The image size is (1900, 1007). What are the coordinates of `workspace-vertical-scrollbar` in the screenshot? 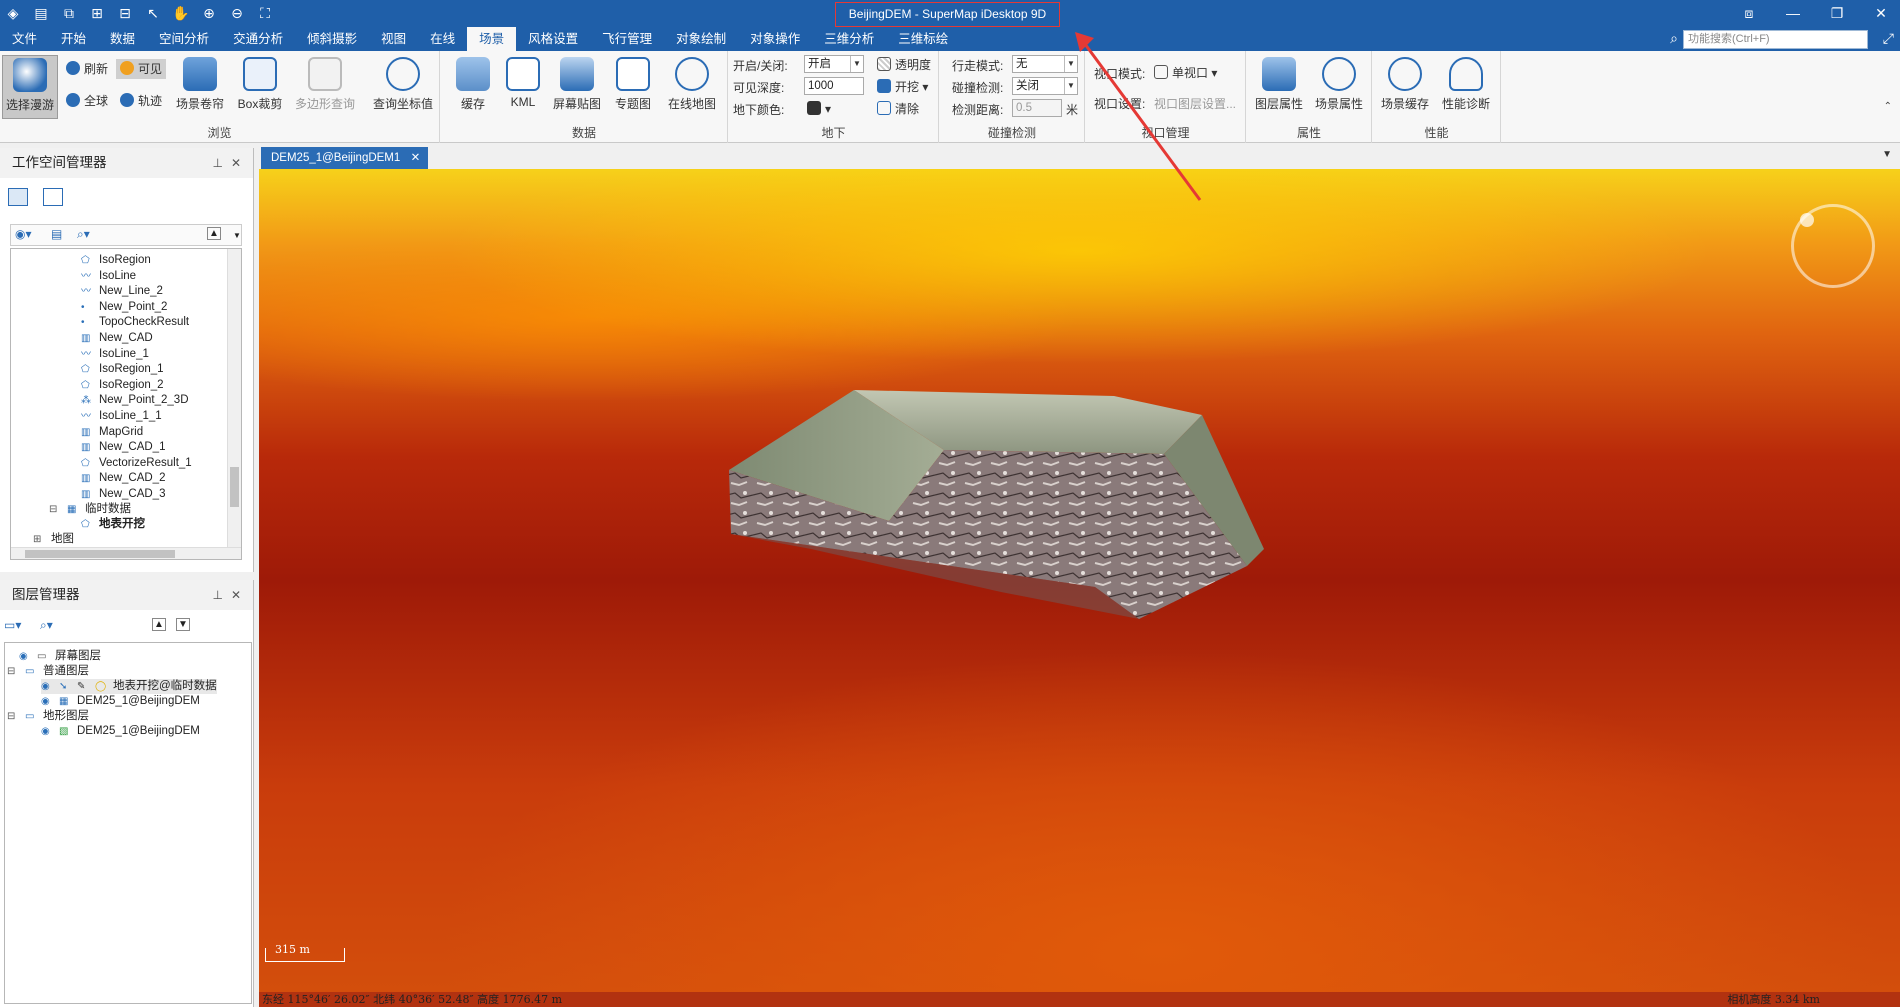 It's located at (234, 398).